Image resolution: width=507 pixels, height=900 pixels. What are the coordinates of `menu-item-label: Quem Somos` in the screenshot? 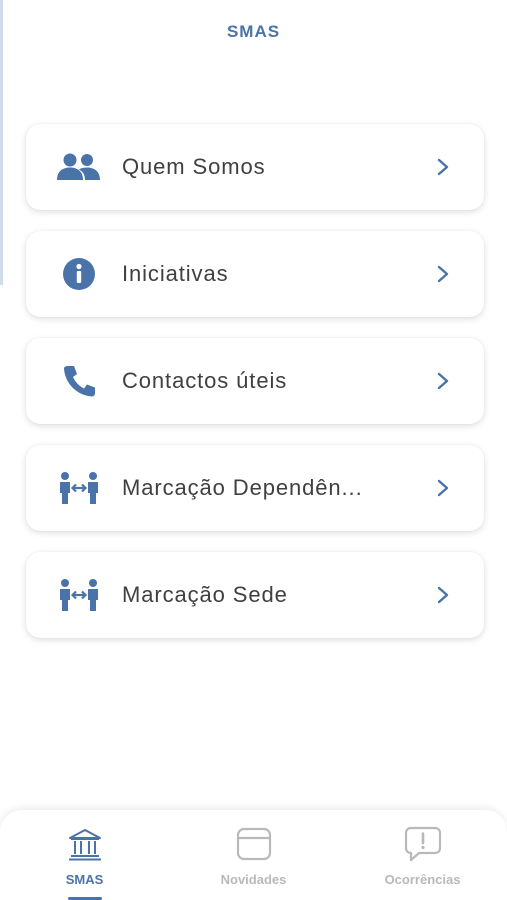 It's located at (194, 166).